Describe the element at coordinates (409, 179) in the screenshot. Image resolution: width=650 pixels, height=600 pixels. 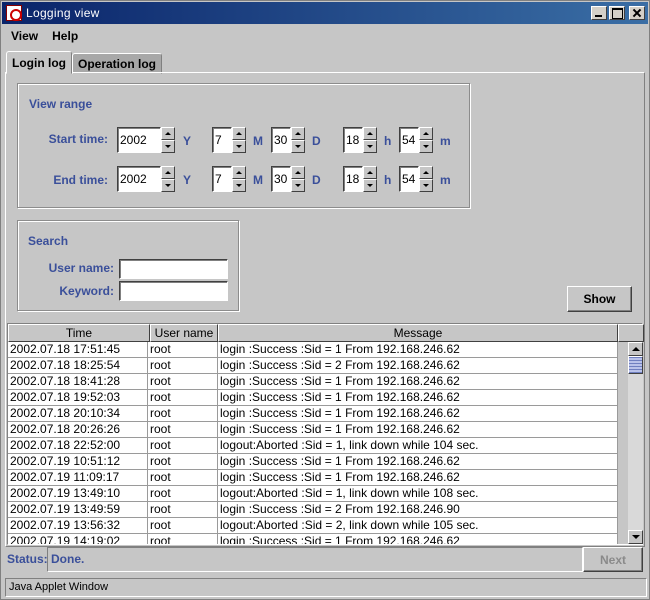
I see `end-minute-value: 54` at that location.